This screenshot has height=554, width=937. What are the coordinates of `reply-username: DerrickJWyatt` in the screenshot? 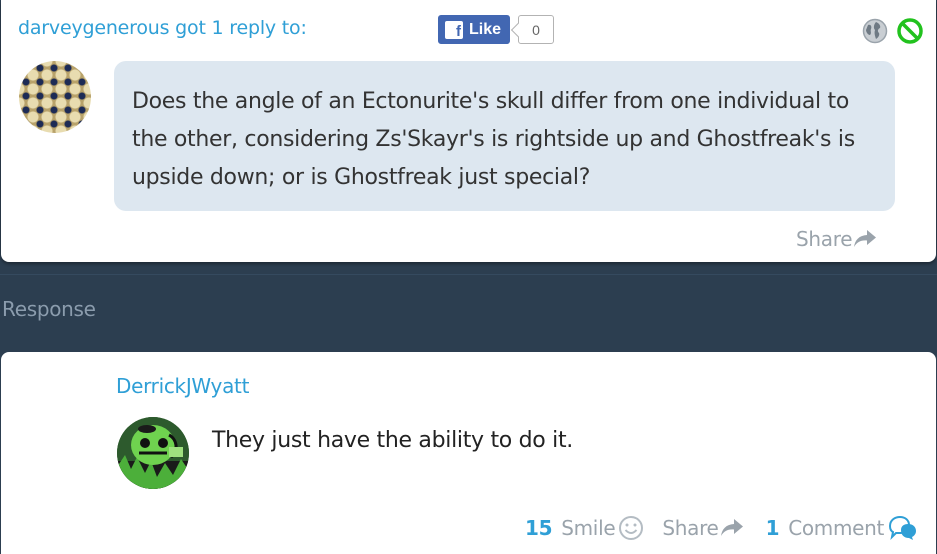 It's located at (182, 386).